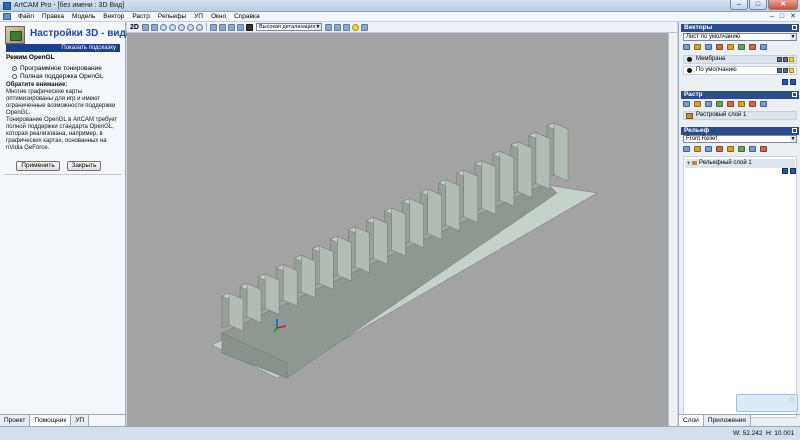  What do you see at coordinates (163, 27) in the screenshot?
I see `zoom-in-icon` at bounding box center [163, 27].